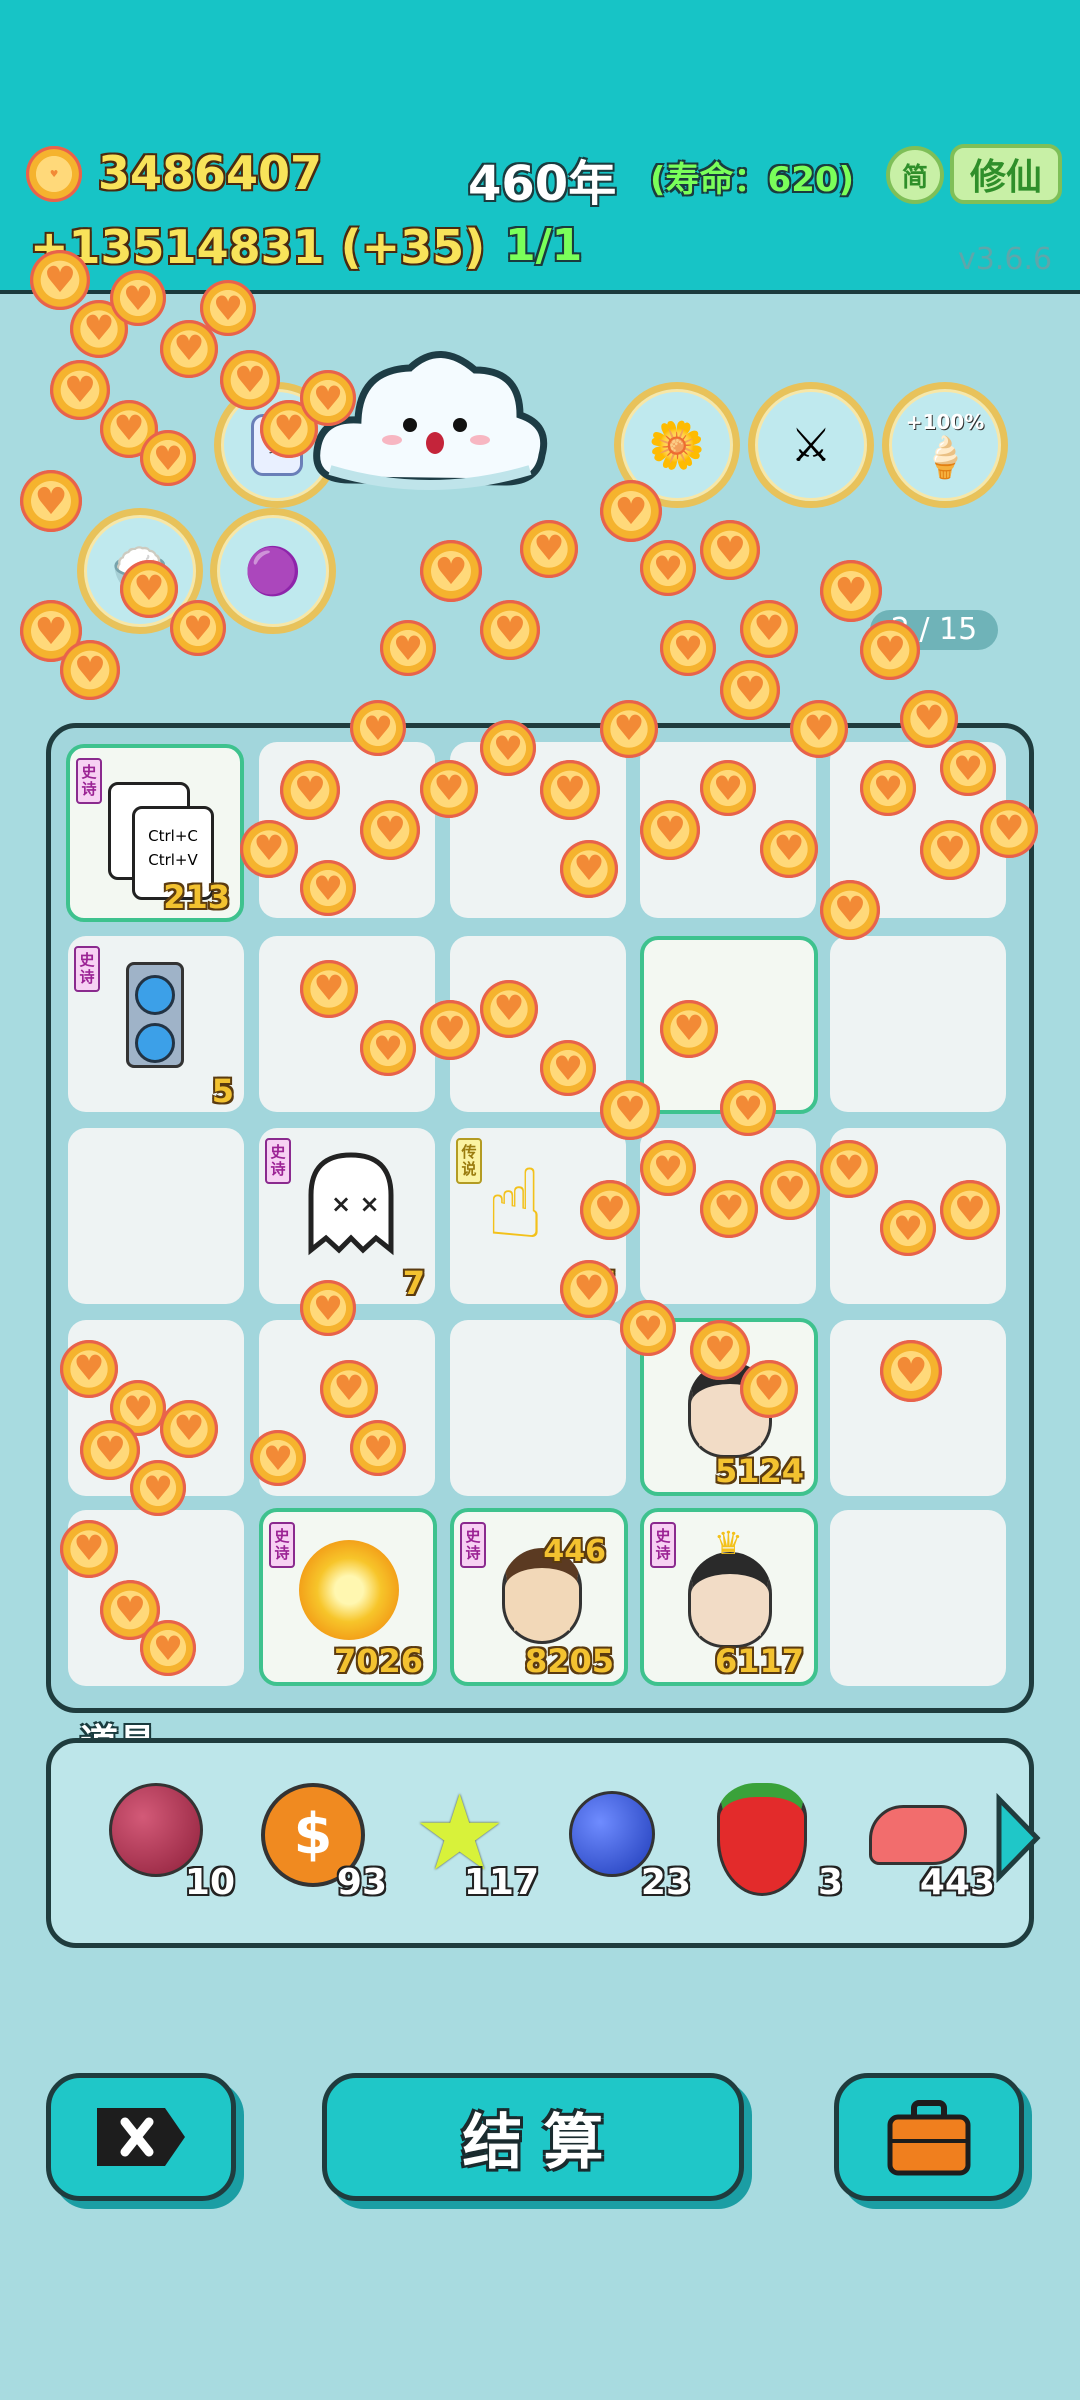 The height and width of the screenshot is (2400, 1080). I want to click on explosion-icon, so click(349, 1590).